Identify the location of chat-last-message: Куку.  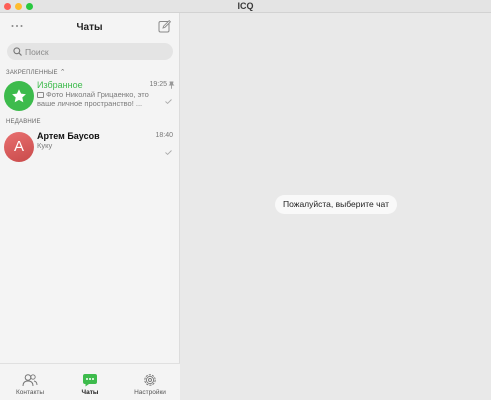
(45, 145).